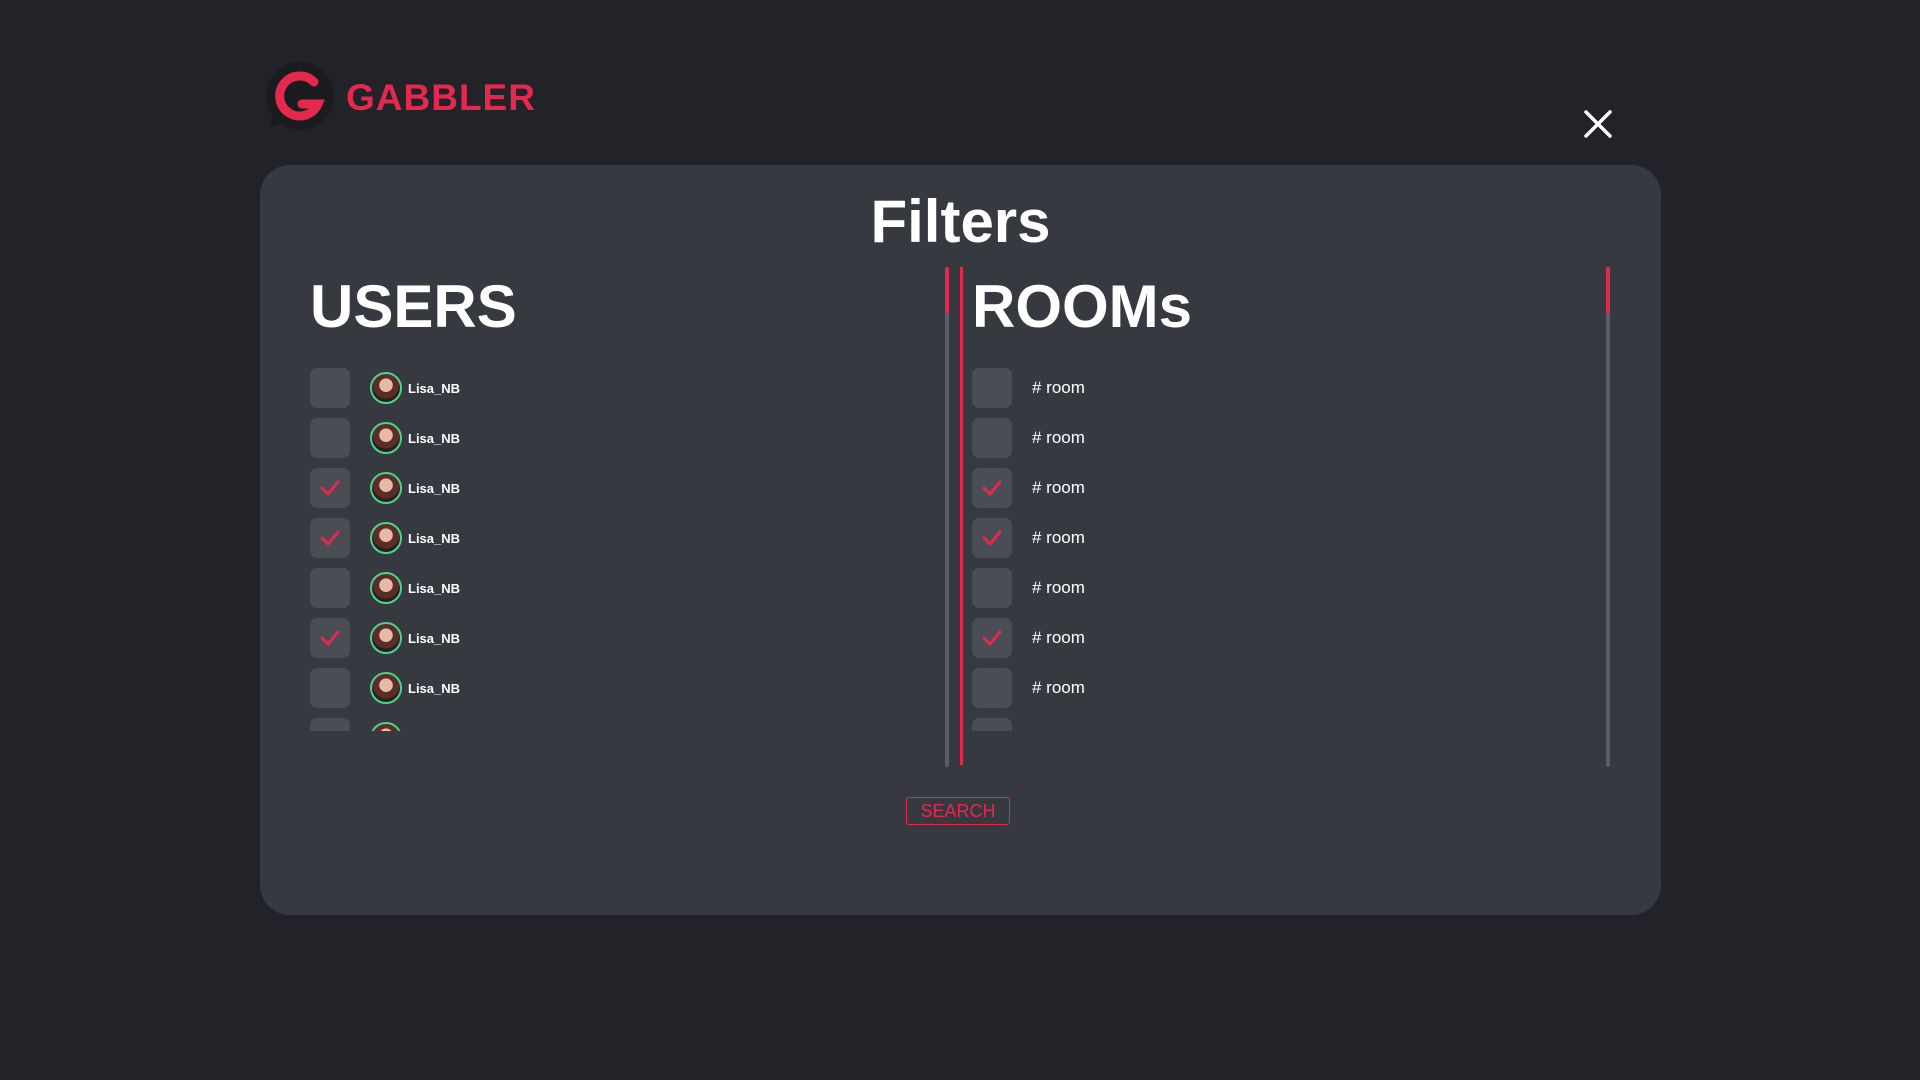 This screenshot has height=1080, width=1920. I want to click on brand-logo: GABBLER, so click(399, 98).